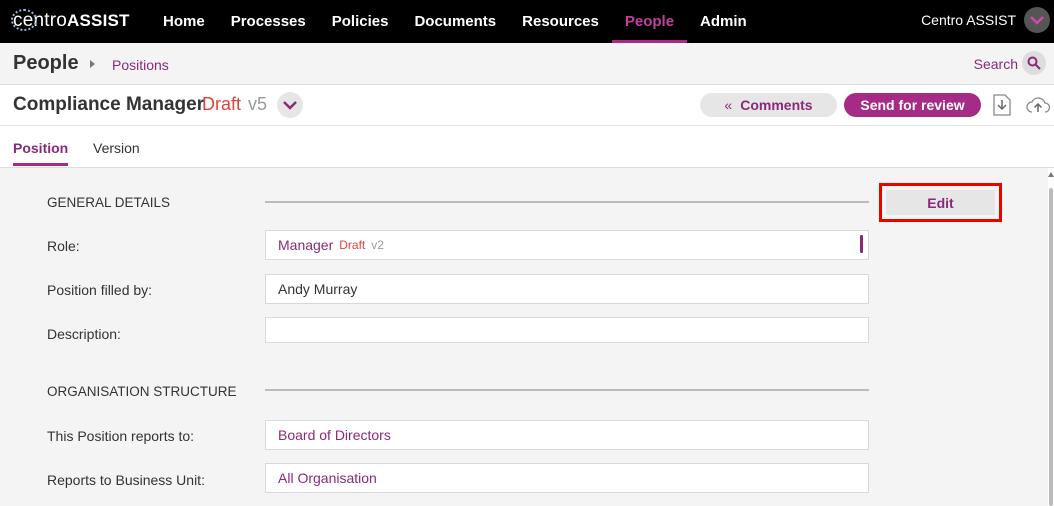 This screenshot has width=1054, height=506. I want to click on tab-bar: Position Version, so click(527, 147).